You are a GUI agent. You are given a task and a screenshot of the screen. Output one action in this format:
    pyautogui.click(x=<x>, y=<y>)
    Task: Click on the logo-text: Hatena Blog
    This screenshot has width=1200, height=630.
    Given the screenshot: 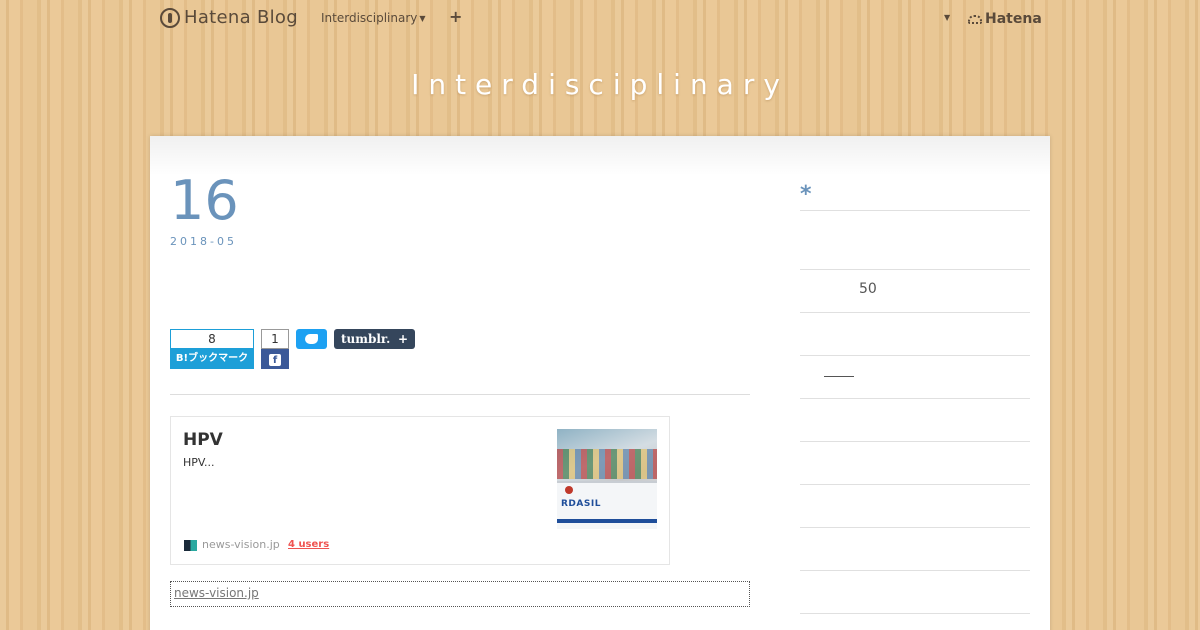 What is the action you would take?
    pyautogui.click(x=241, y=17)
    